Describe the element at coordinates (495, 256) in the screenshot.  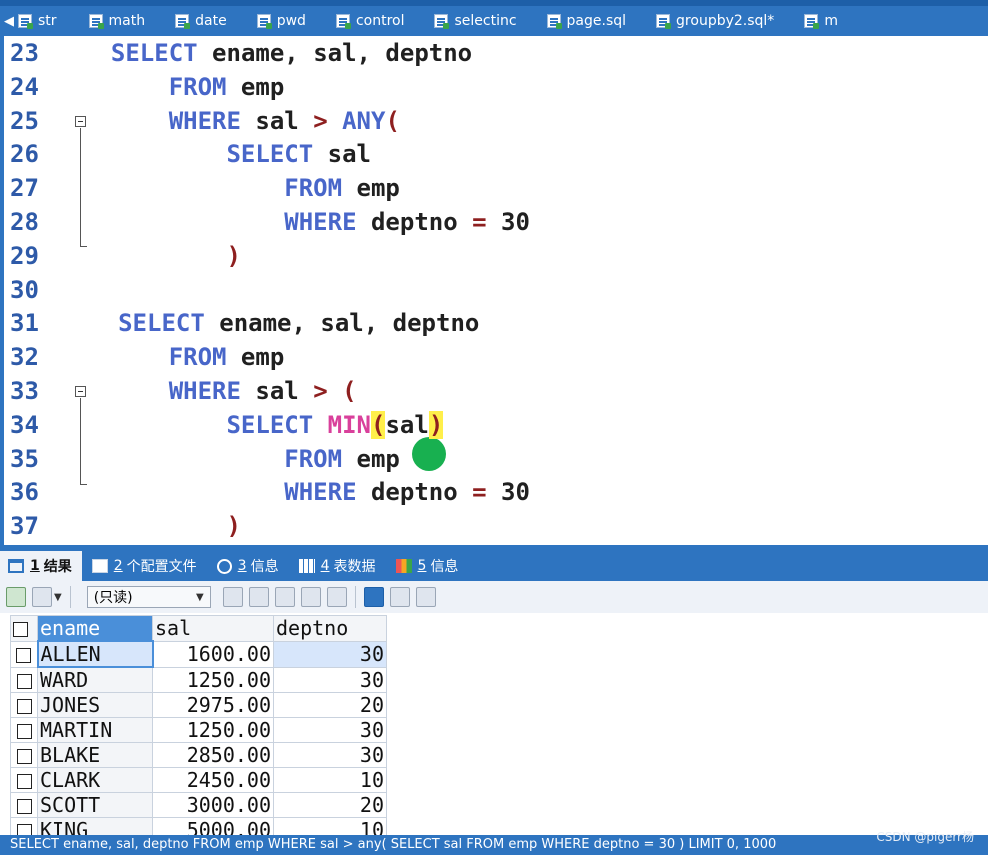
I see `code-line: 29)` at that location.